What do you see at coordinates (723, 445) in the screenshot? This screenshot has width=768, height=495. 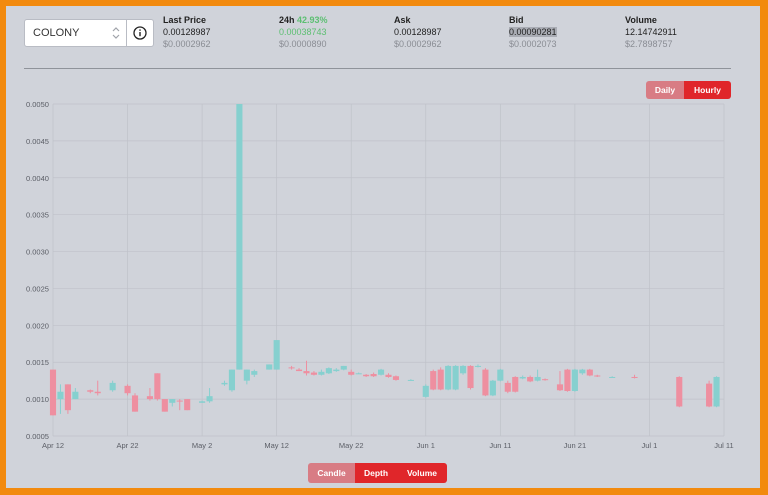 I see `x-tick-label: Jul 11` at bounding box center [723, 445].